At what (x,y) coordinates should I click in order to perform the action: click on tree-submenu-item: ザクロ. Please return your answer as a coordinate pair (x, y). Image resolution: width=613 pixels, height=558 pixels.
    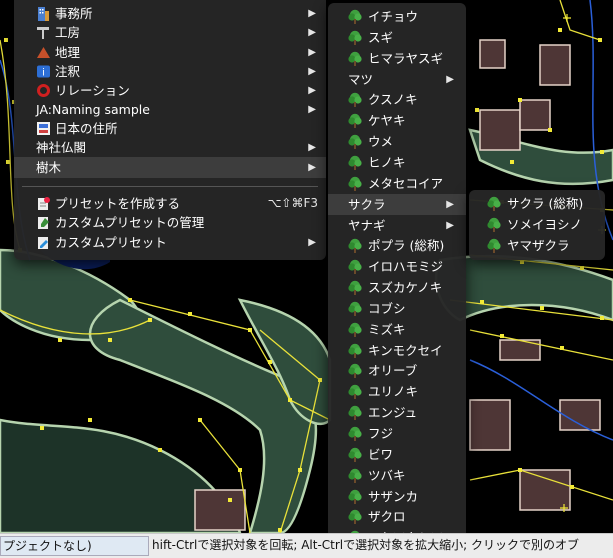
    Looking at the image, I should click on (397, 516).